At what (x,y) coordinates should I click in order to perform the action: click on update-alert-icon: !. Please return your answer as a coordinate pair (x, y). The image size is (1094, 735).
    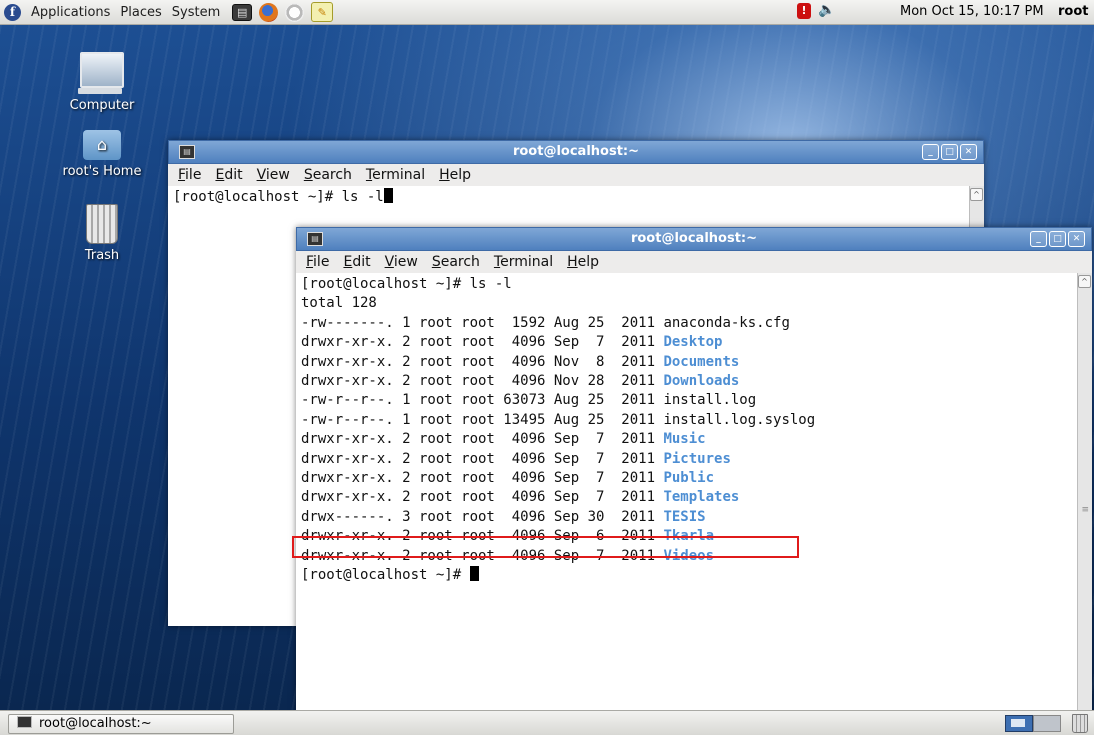
    Looking at the image, I should click on (804, 11).